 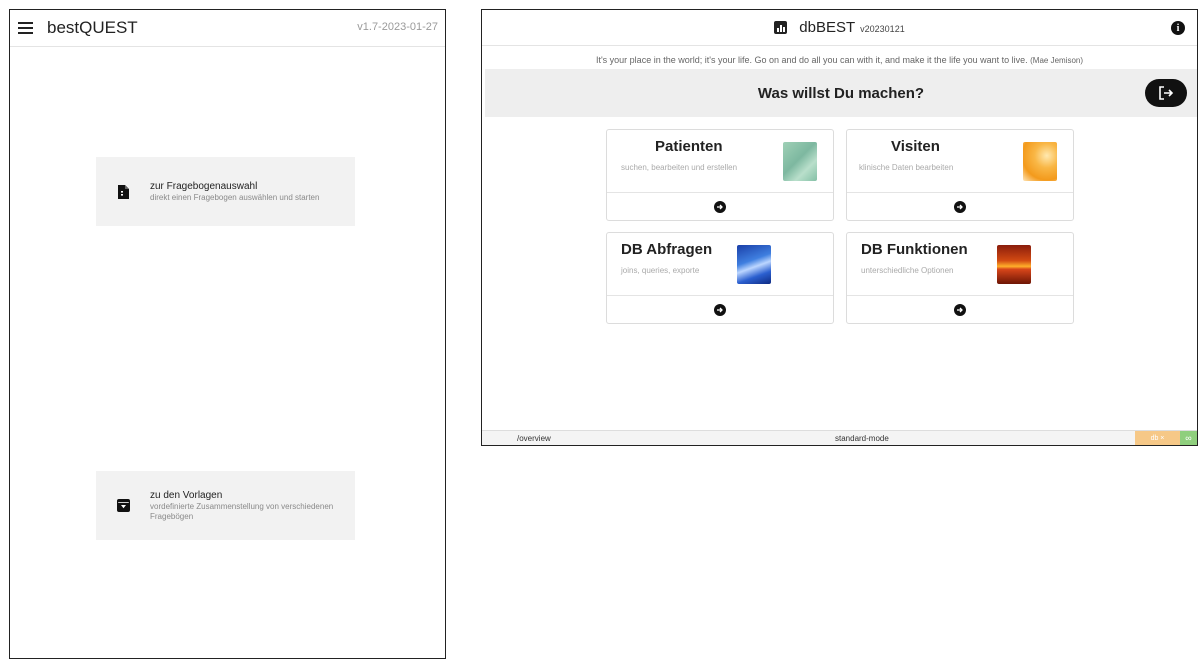 What do you see at coordinates (186, 495) in the screenshot?
I see `card-title: zu den Vorlagen` at bounding box center [186, 495].